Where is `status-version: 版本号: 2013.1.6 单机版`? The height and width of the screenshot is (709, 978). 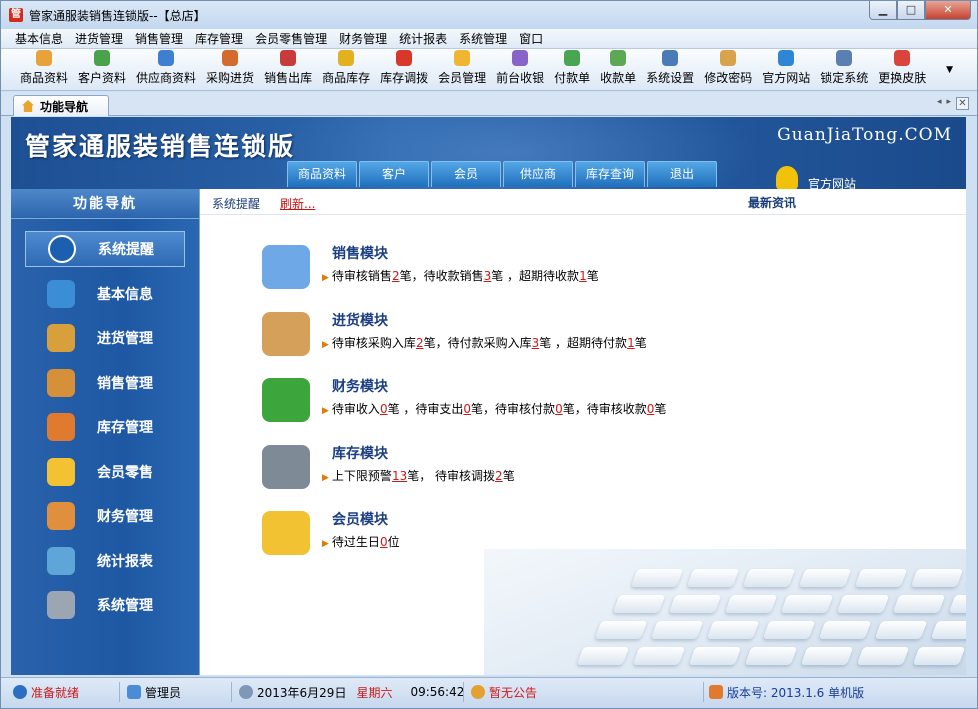
status-version: 版本号: 2013.1.6 单机版 is located at coordinates (786, 692).